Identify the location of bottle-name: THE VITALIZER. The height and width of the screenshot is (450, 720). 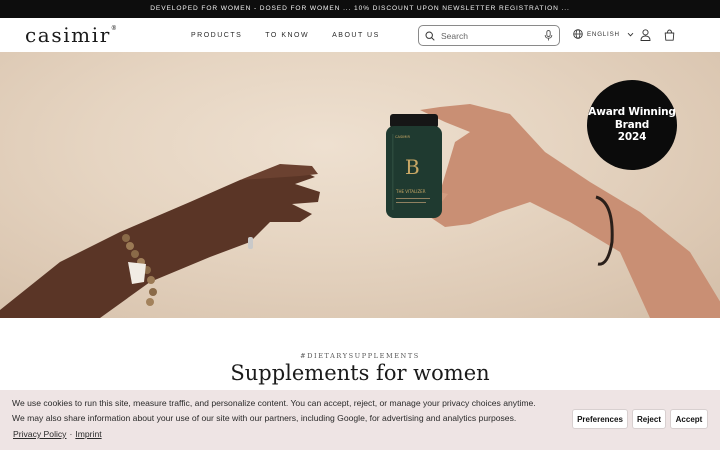
(410, 191).